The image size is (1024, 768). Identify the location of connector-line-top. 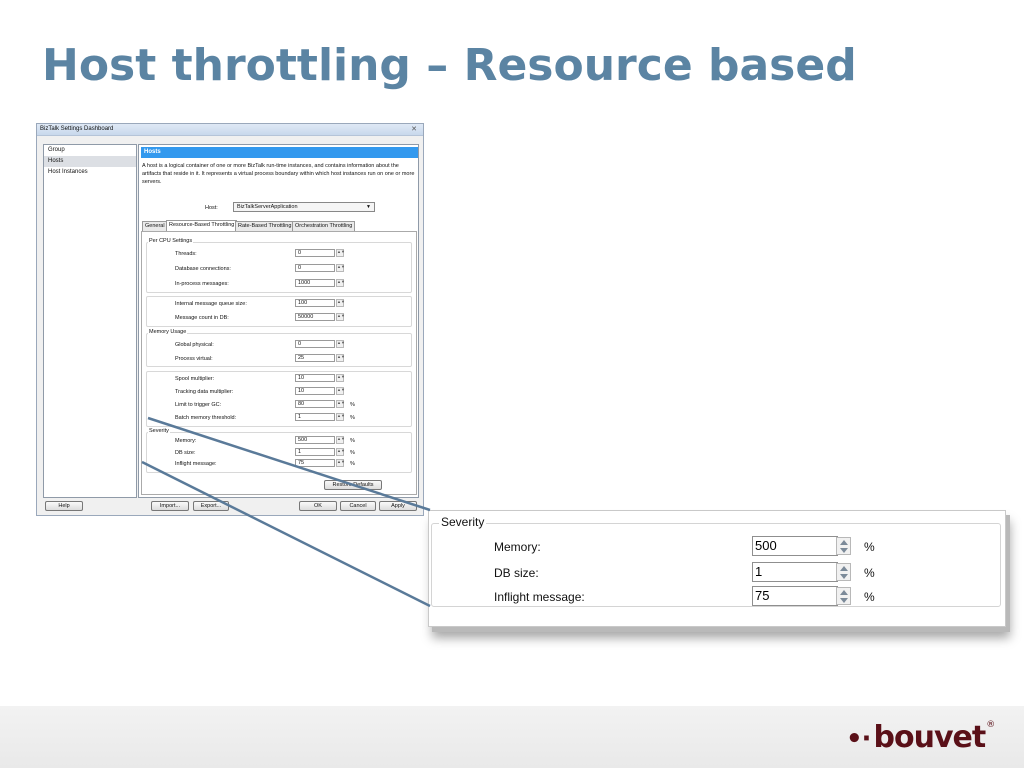
(289, 464).